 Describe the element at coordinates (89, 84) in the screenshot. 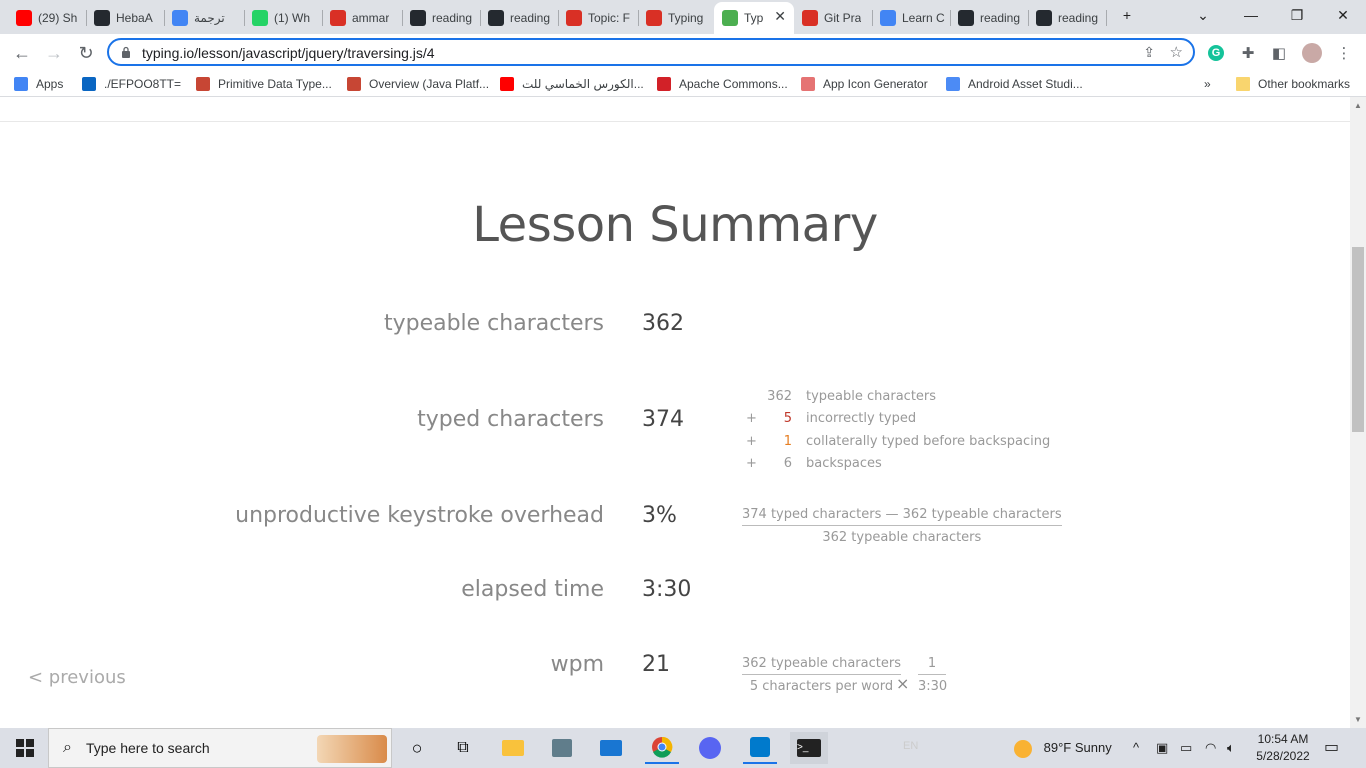

I see `linkedin-icon` at that location.